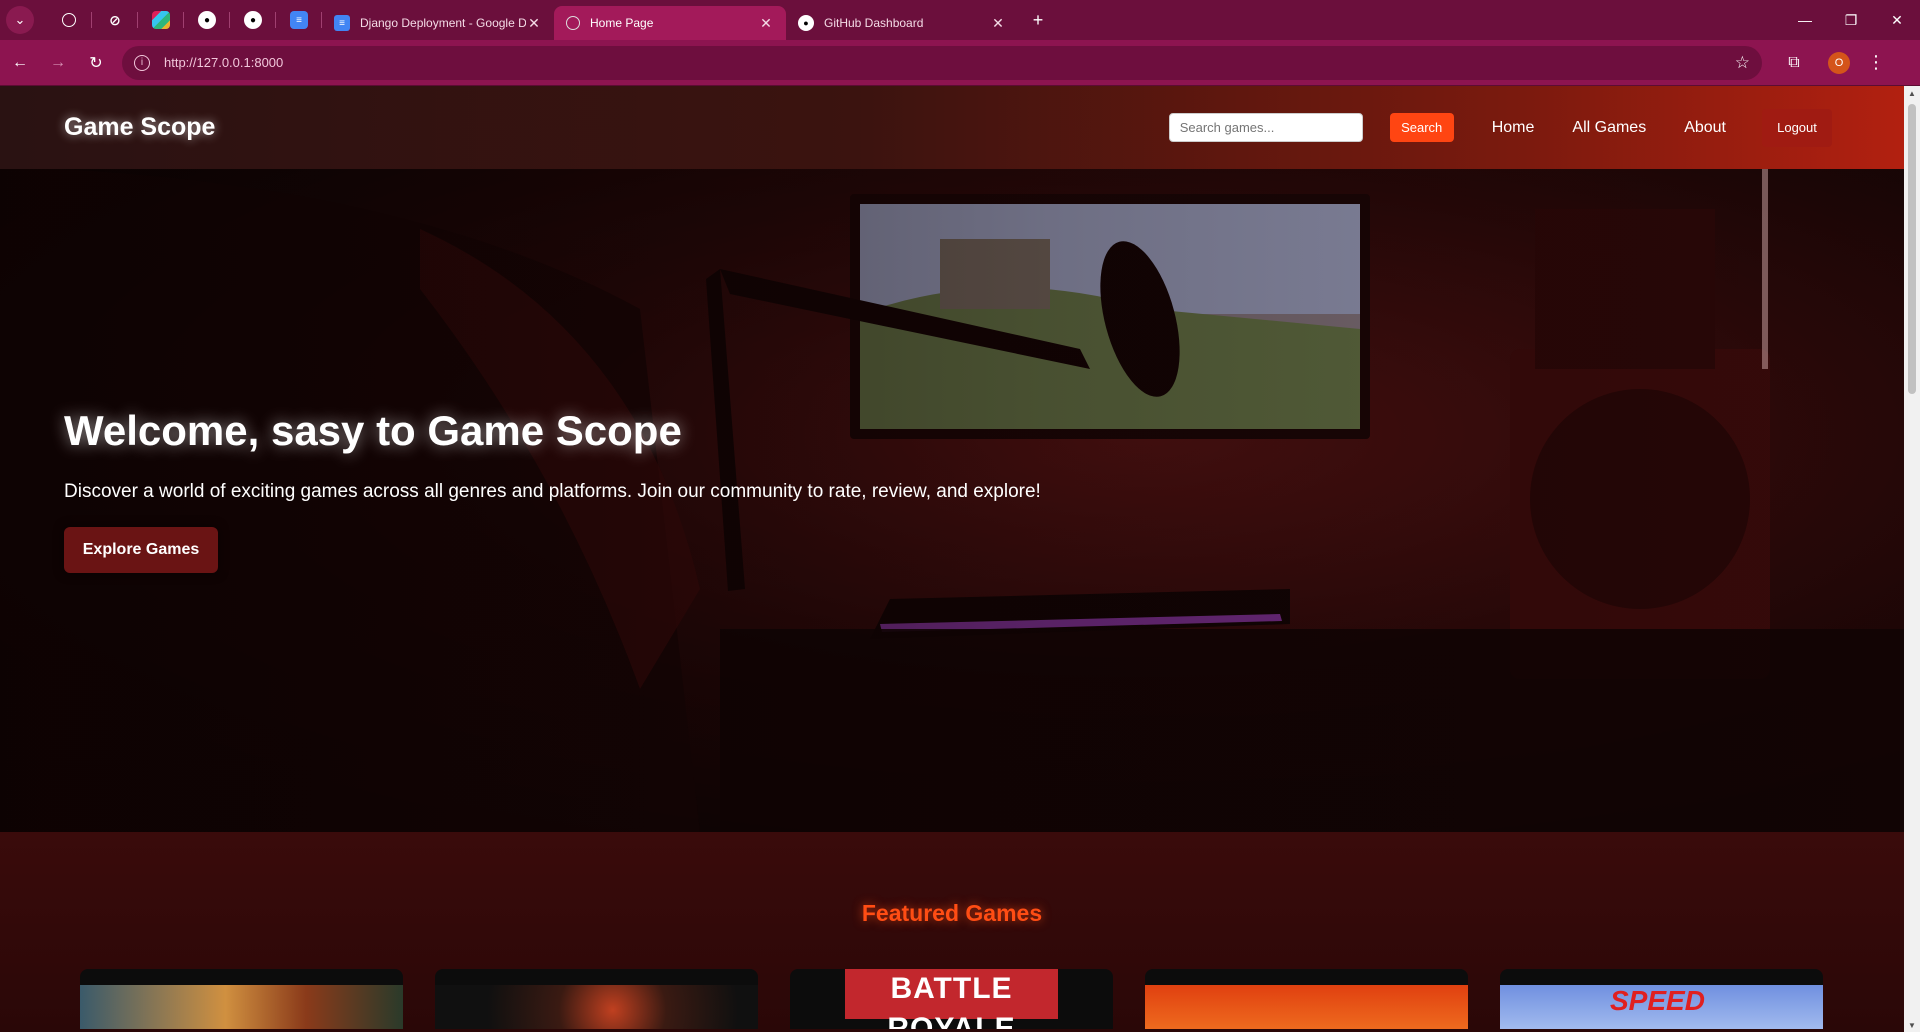 The width and height of the screenshot is (1920, 1032). I want to click on slack-icon, so click(161, 20).